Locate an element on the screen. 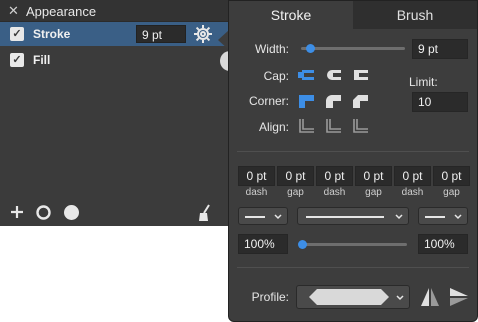 The image size is (478, 322). dash-field-2: 0 pt is located at coordinates (334, 176).